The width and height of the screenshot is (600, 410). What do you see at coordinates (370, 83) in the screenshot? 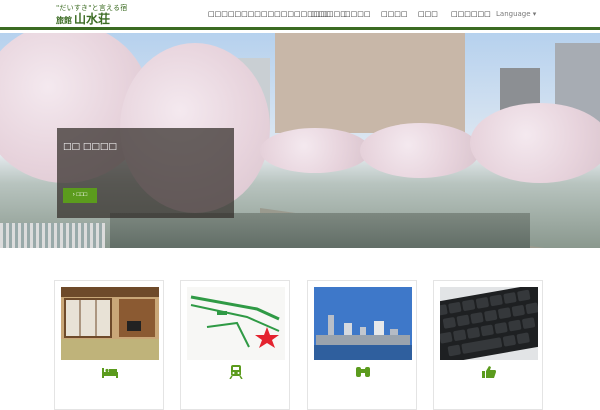
I see `hero-building` at bounding box center [370, 83].